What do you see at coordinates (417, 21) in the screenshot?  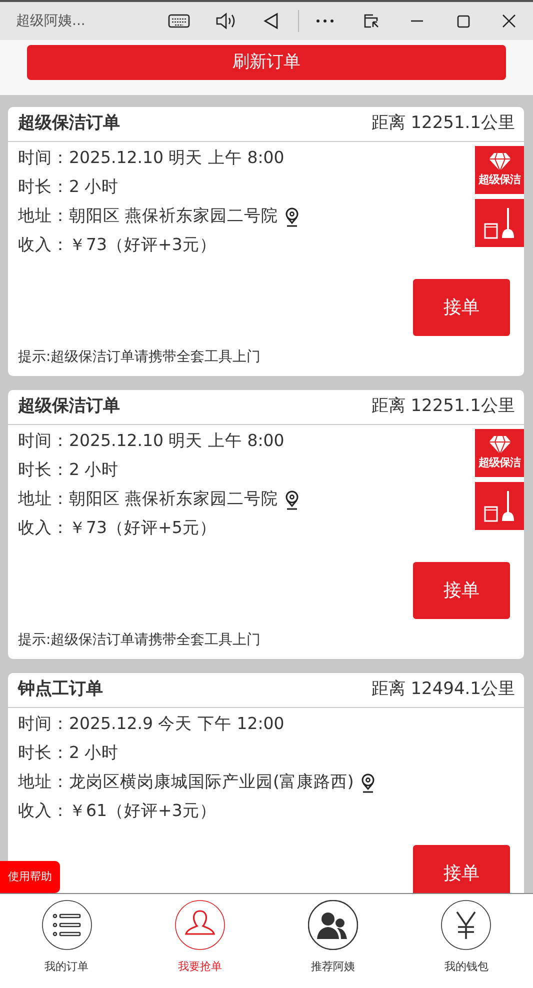 I see `minimize-icon` at bounding box center [417, 21].